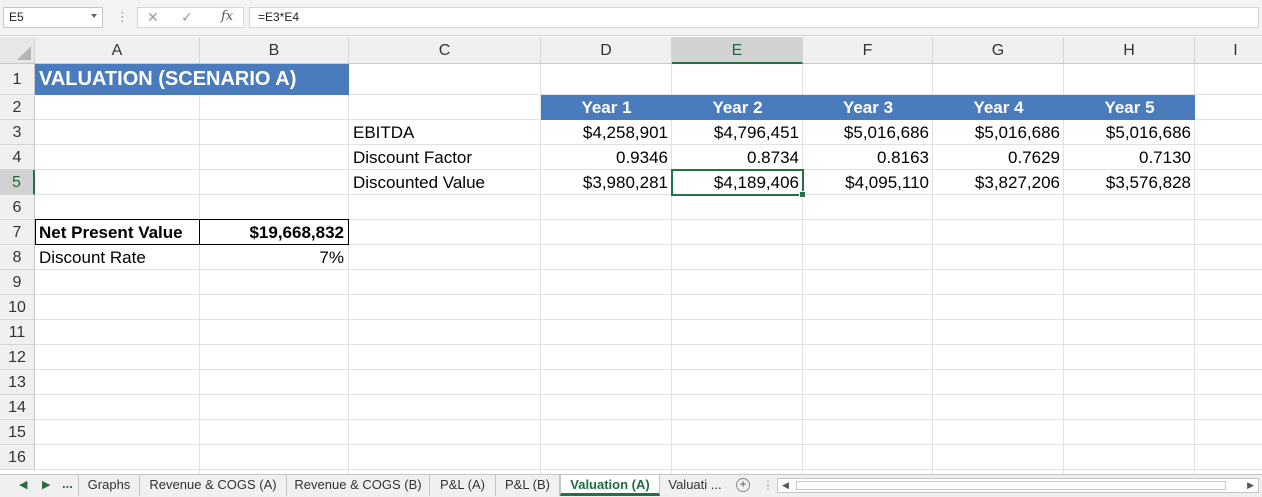 Image resolution: width=1262 pixels, height=497 pixels. What do you see at coordinates (445, 132) in the screenshot?
I see `ebitda-label: EBITDA` at bounding box center [445, 132].